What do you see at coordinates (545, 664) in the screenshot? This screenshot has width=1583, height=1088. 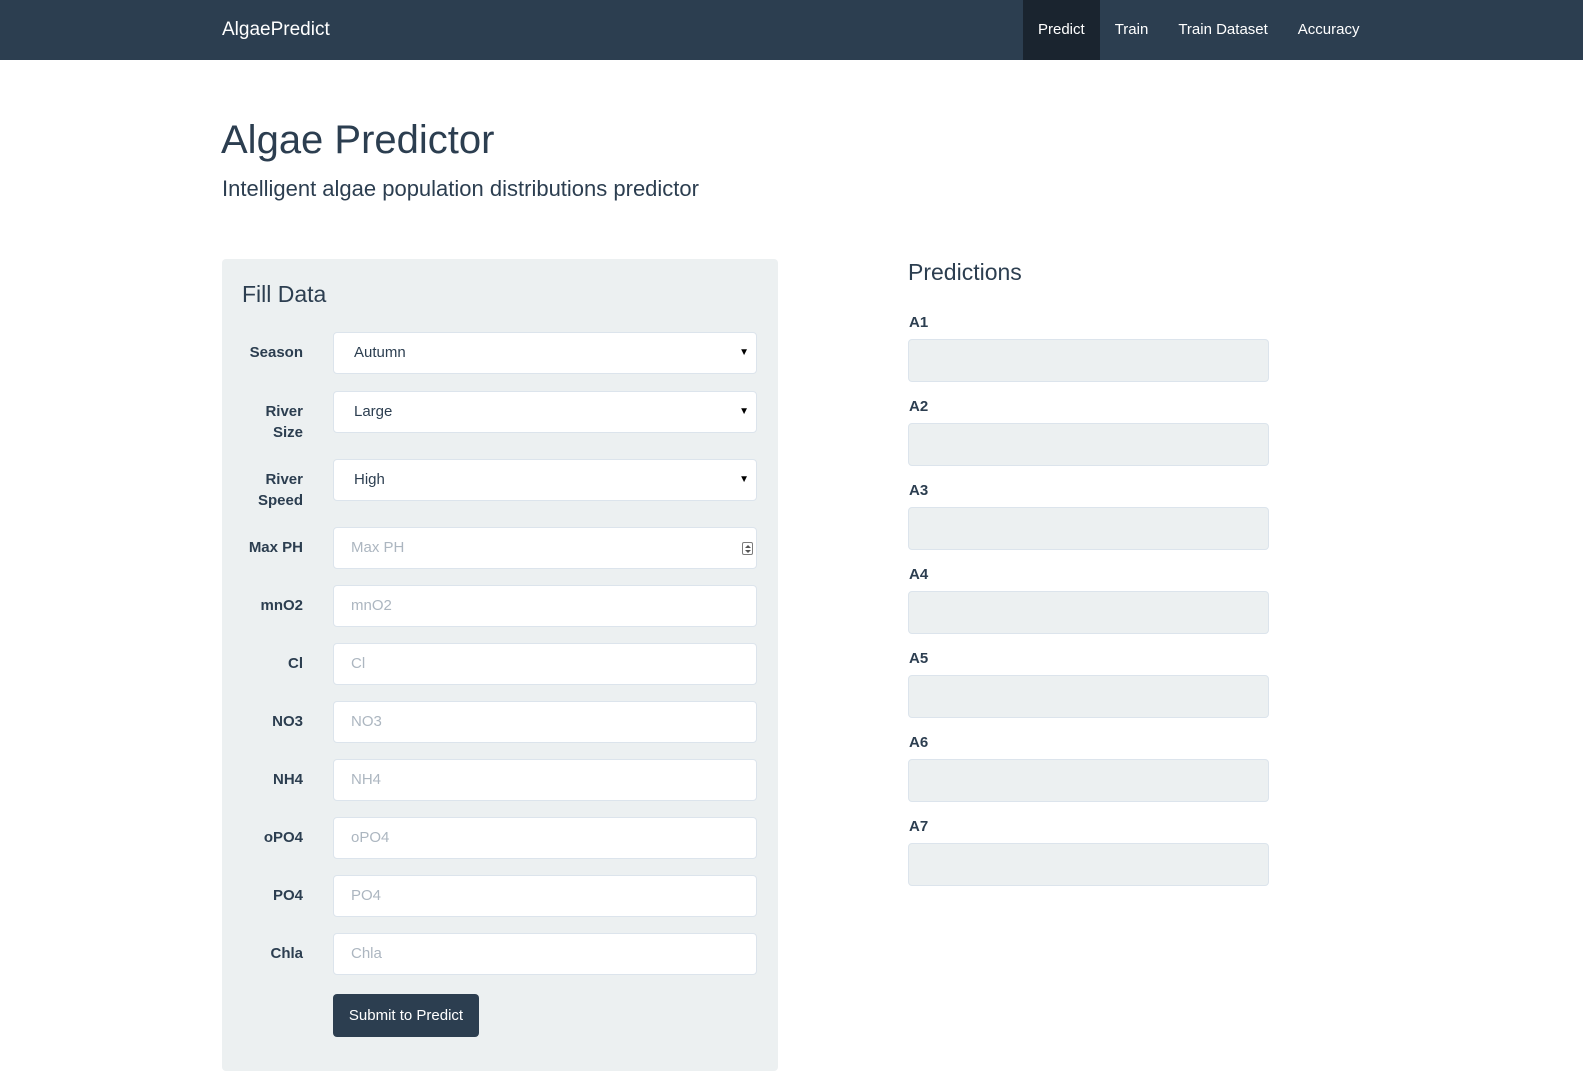 I see `cl-input: Cl` at bounding box center [545, 664].